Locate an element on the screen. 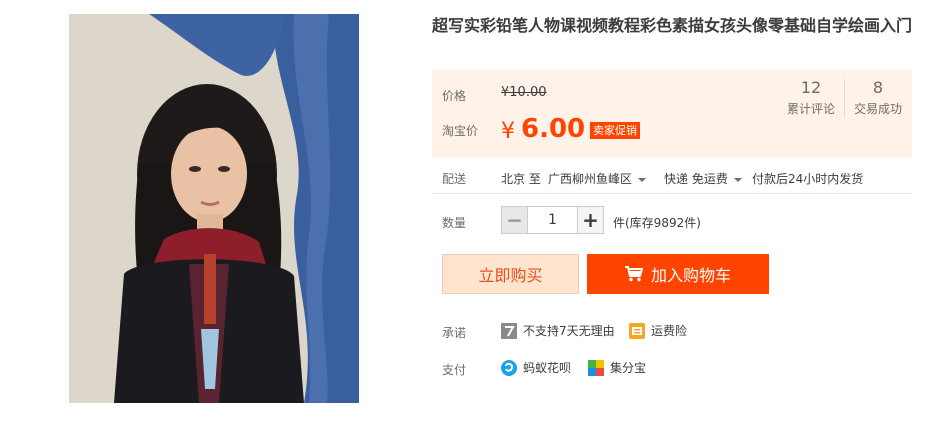 The width and height of the screenshot is (926, 426). quantity-label: 数量 is located at coordinates (454, 223).